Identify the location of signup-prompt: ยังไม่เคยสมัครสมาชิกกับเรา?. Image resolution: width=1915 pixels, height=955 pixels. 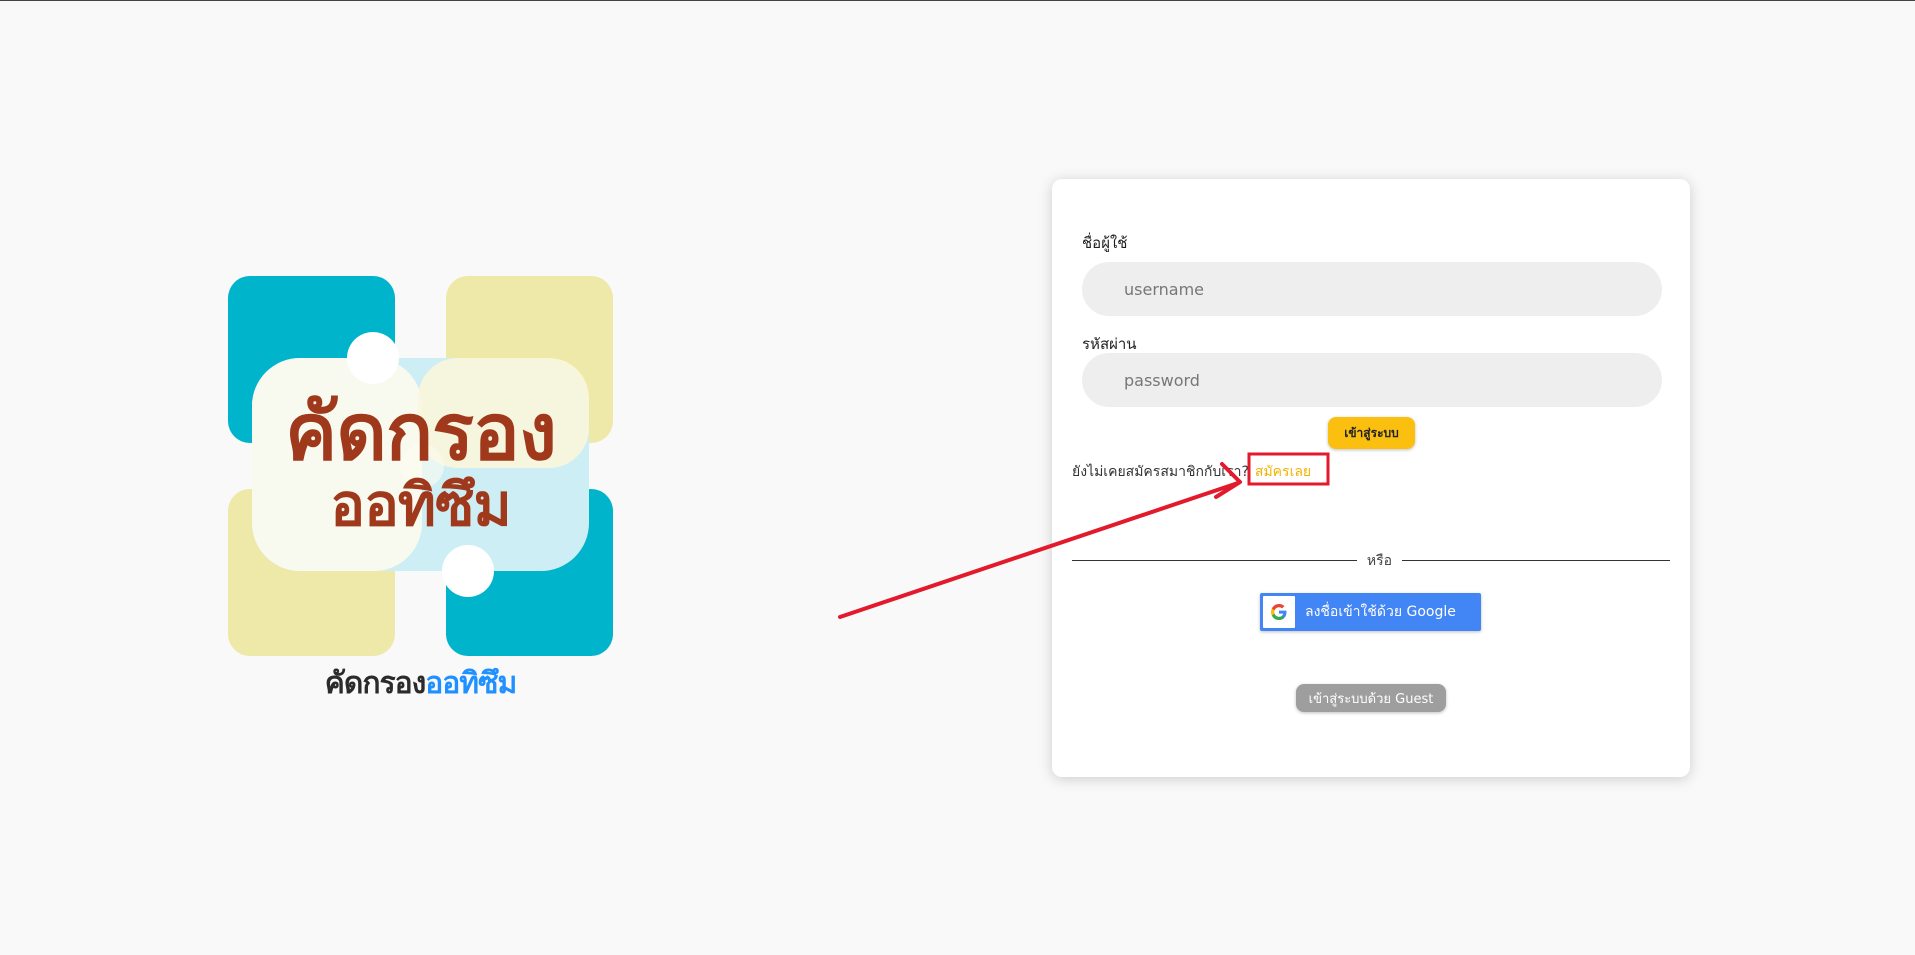
(1160, 472).